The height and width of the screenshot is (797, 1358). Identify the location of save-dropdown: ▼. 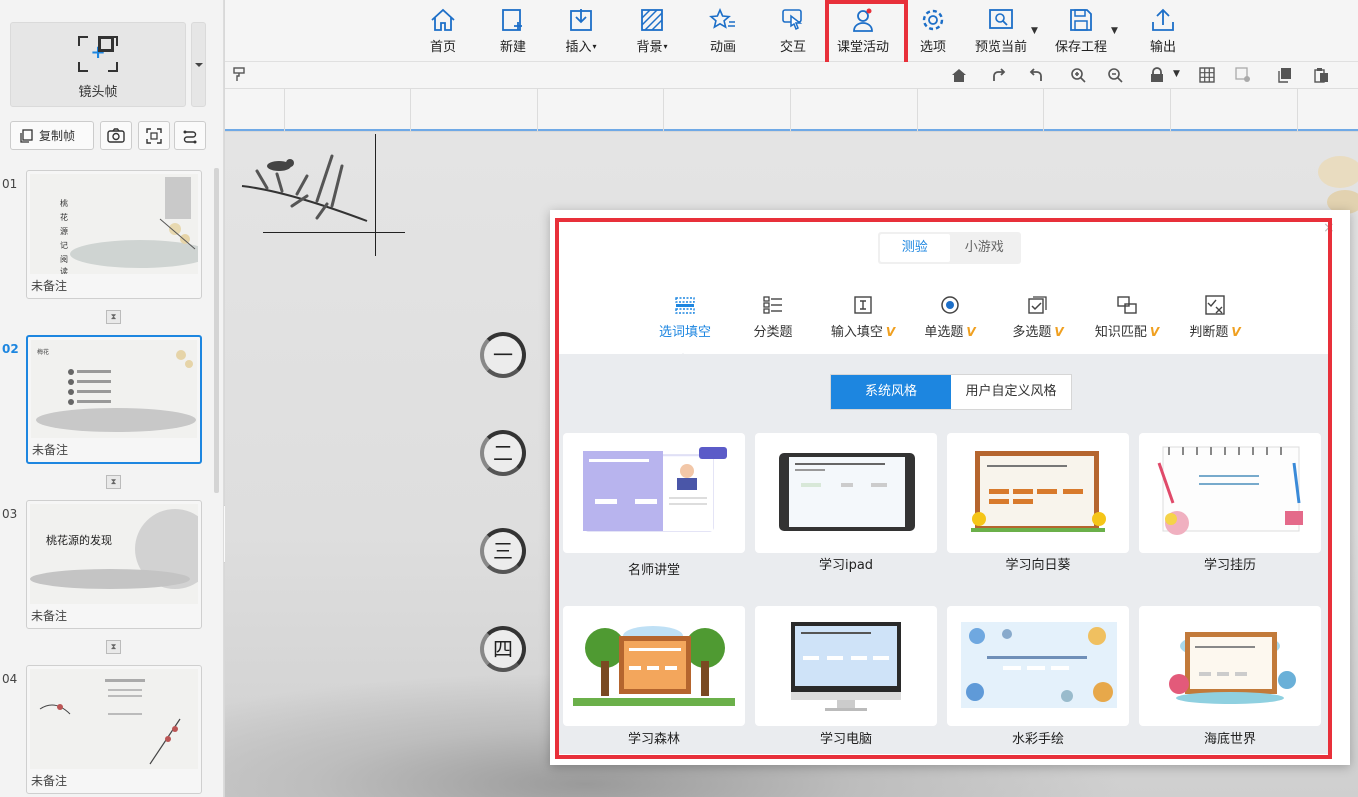
(1114, 31).